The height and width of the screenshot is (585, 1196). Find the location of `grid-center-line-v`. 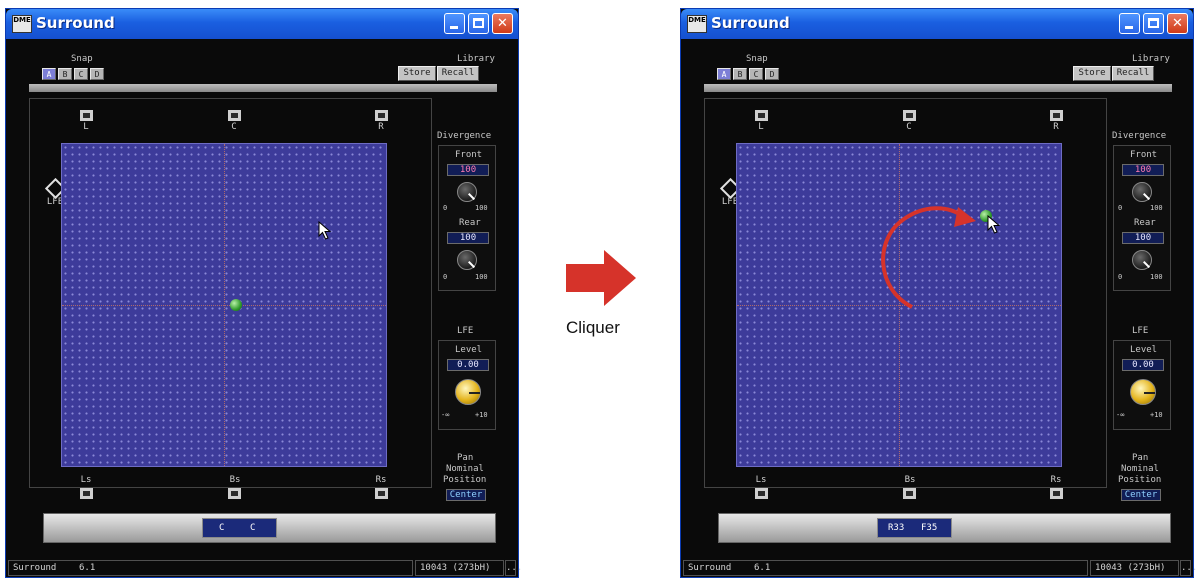

grid-center-line-v is located at coordinates (224, 305).